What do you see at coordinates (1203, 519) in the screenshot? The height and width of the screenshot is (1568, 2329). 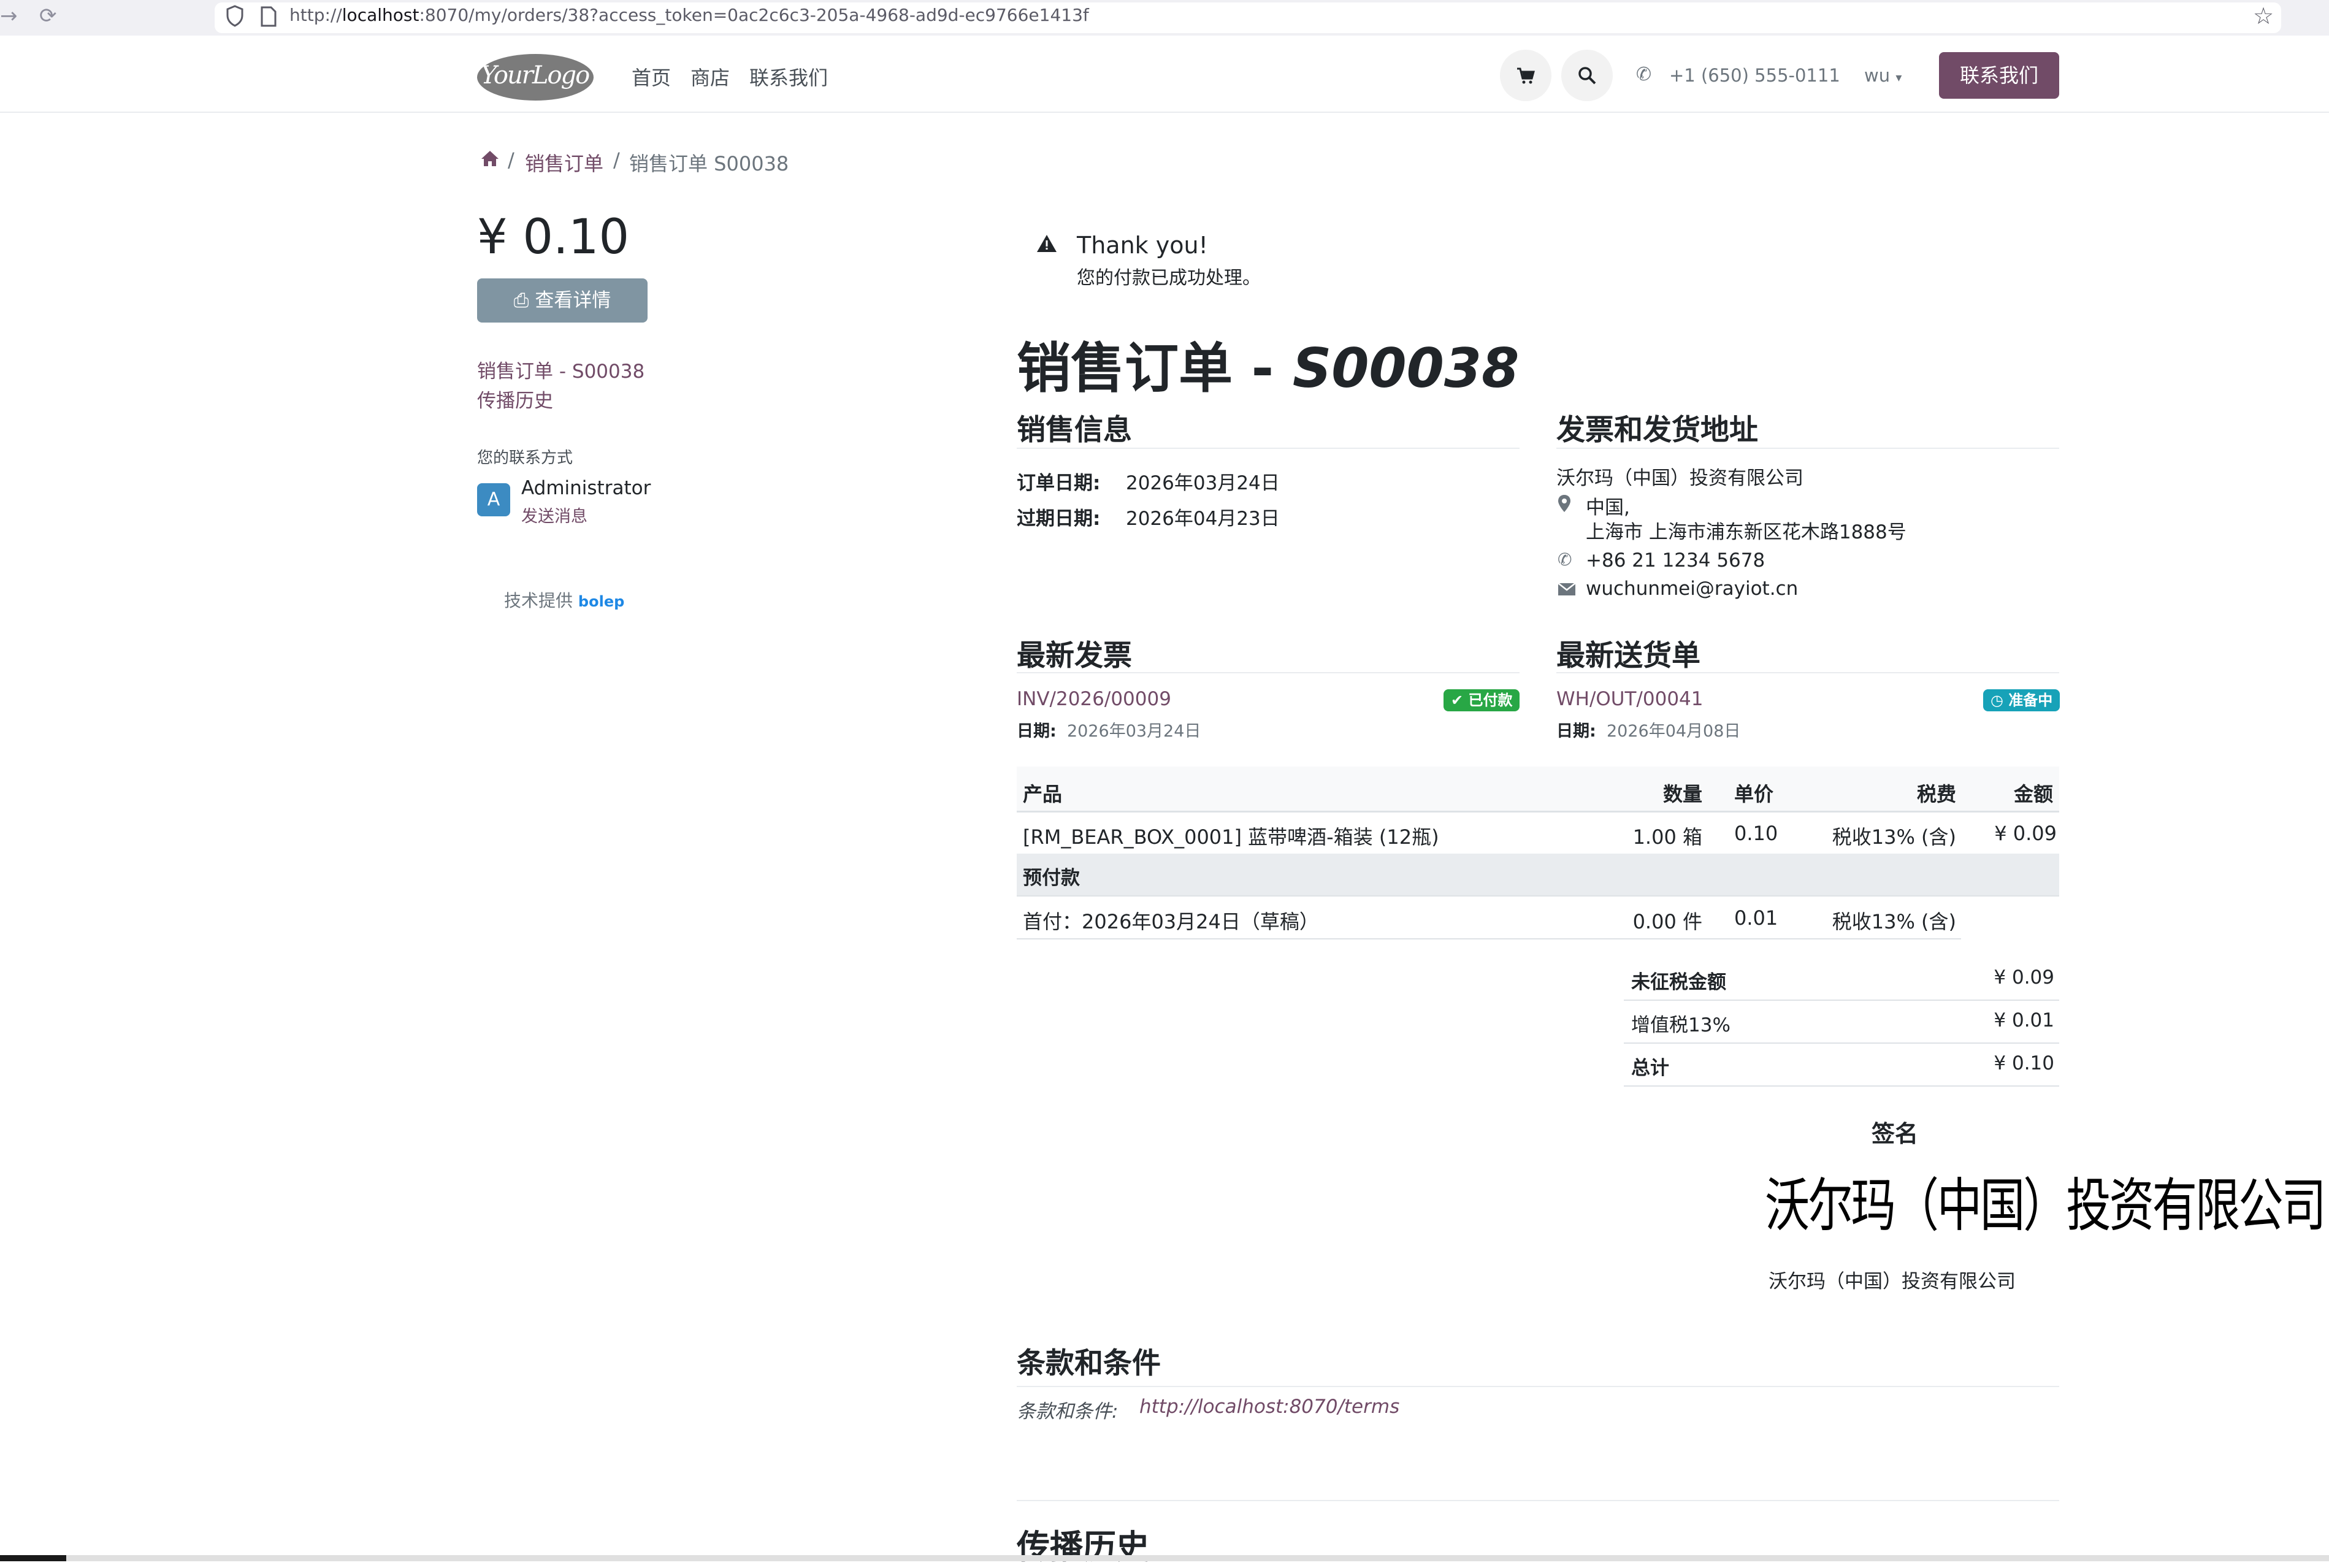 I see `expiry-date: 2026年04月23日` at bounding box center [1203, 519].